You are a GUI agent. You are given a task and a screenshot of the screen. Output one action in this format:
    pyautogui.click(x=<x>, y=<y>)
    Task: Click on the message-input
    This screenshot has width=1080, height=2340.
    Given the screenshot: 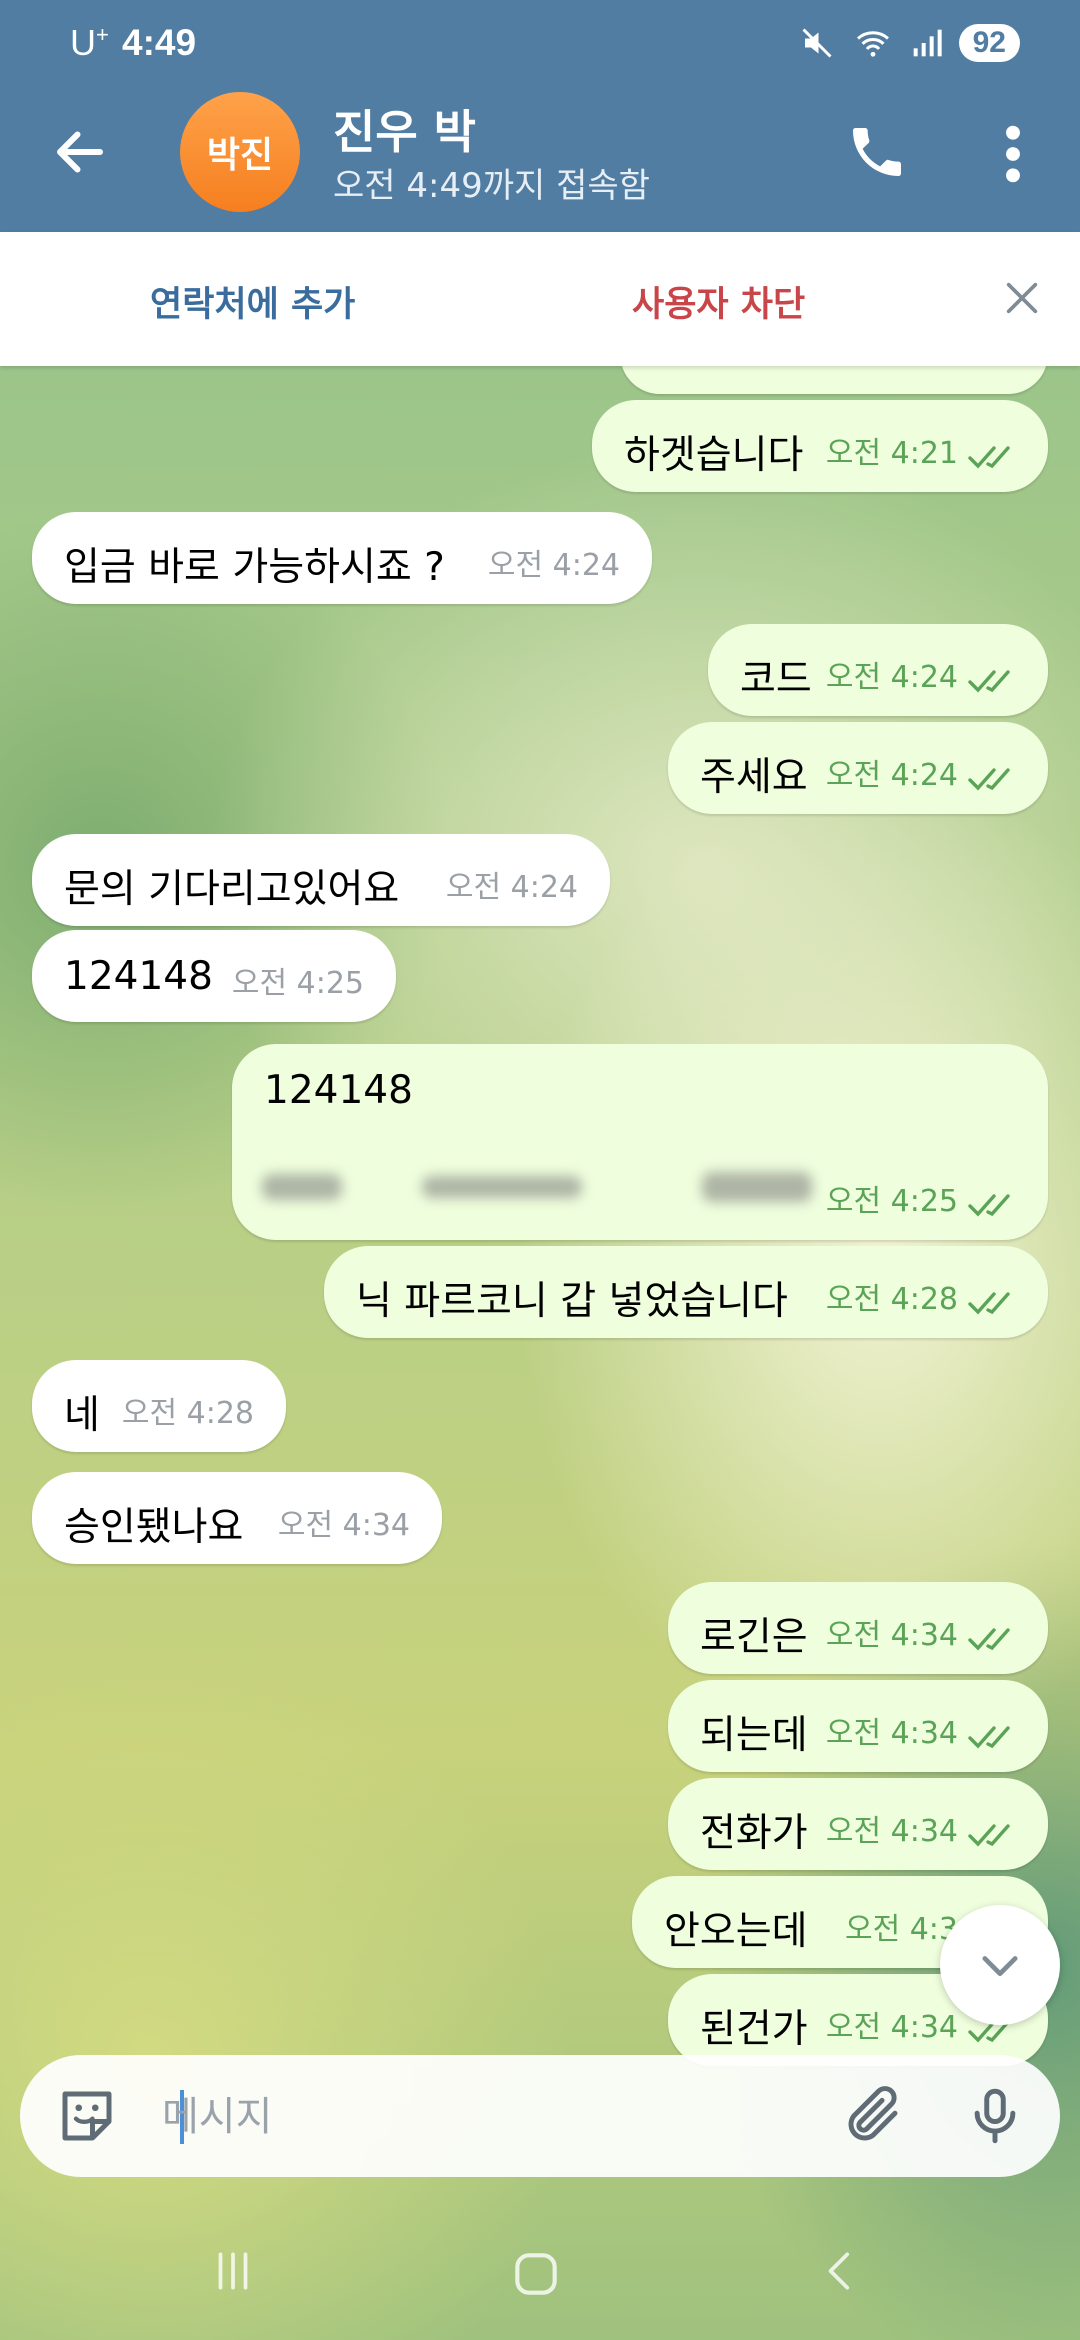 What is the action you would take?
    pyautogui.click(x=482, y=2117)
    